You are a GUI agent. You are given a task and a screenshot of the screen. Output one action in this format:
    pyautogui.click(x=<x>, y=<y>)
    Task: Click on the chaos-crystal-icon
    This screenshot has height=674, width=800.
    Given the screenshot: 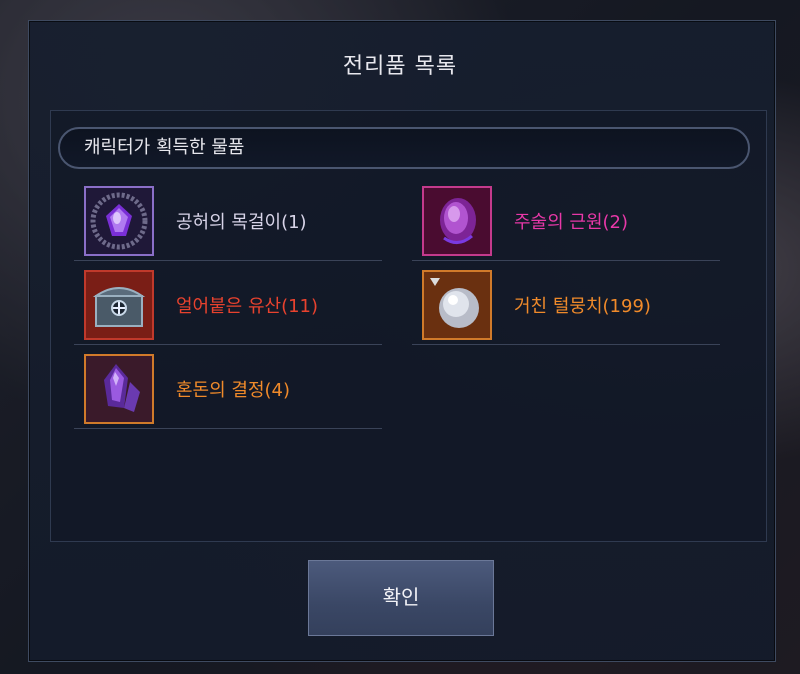 What is the action you would take?
    pyautogui.click(x=119, y=389)
    